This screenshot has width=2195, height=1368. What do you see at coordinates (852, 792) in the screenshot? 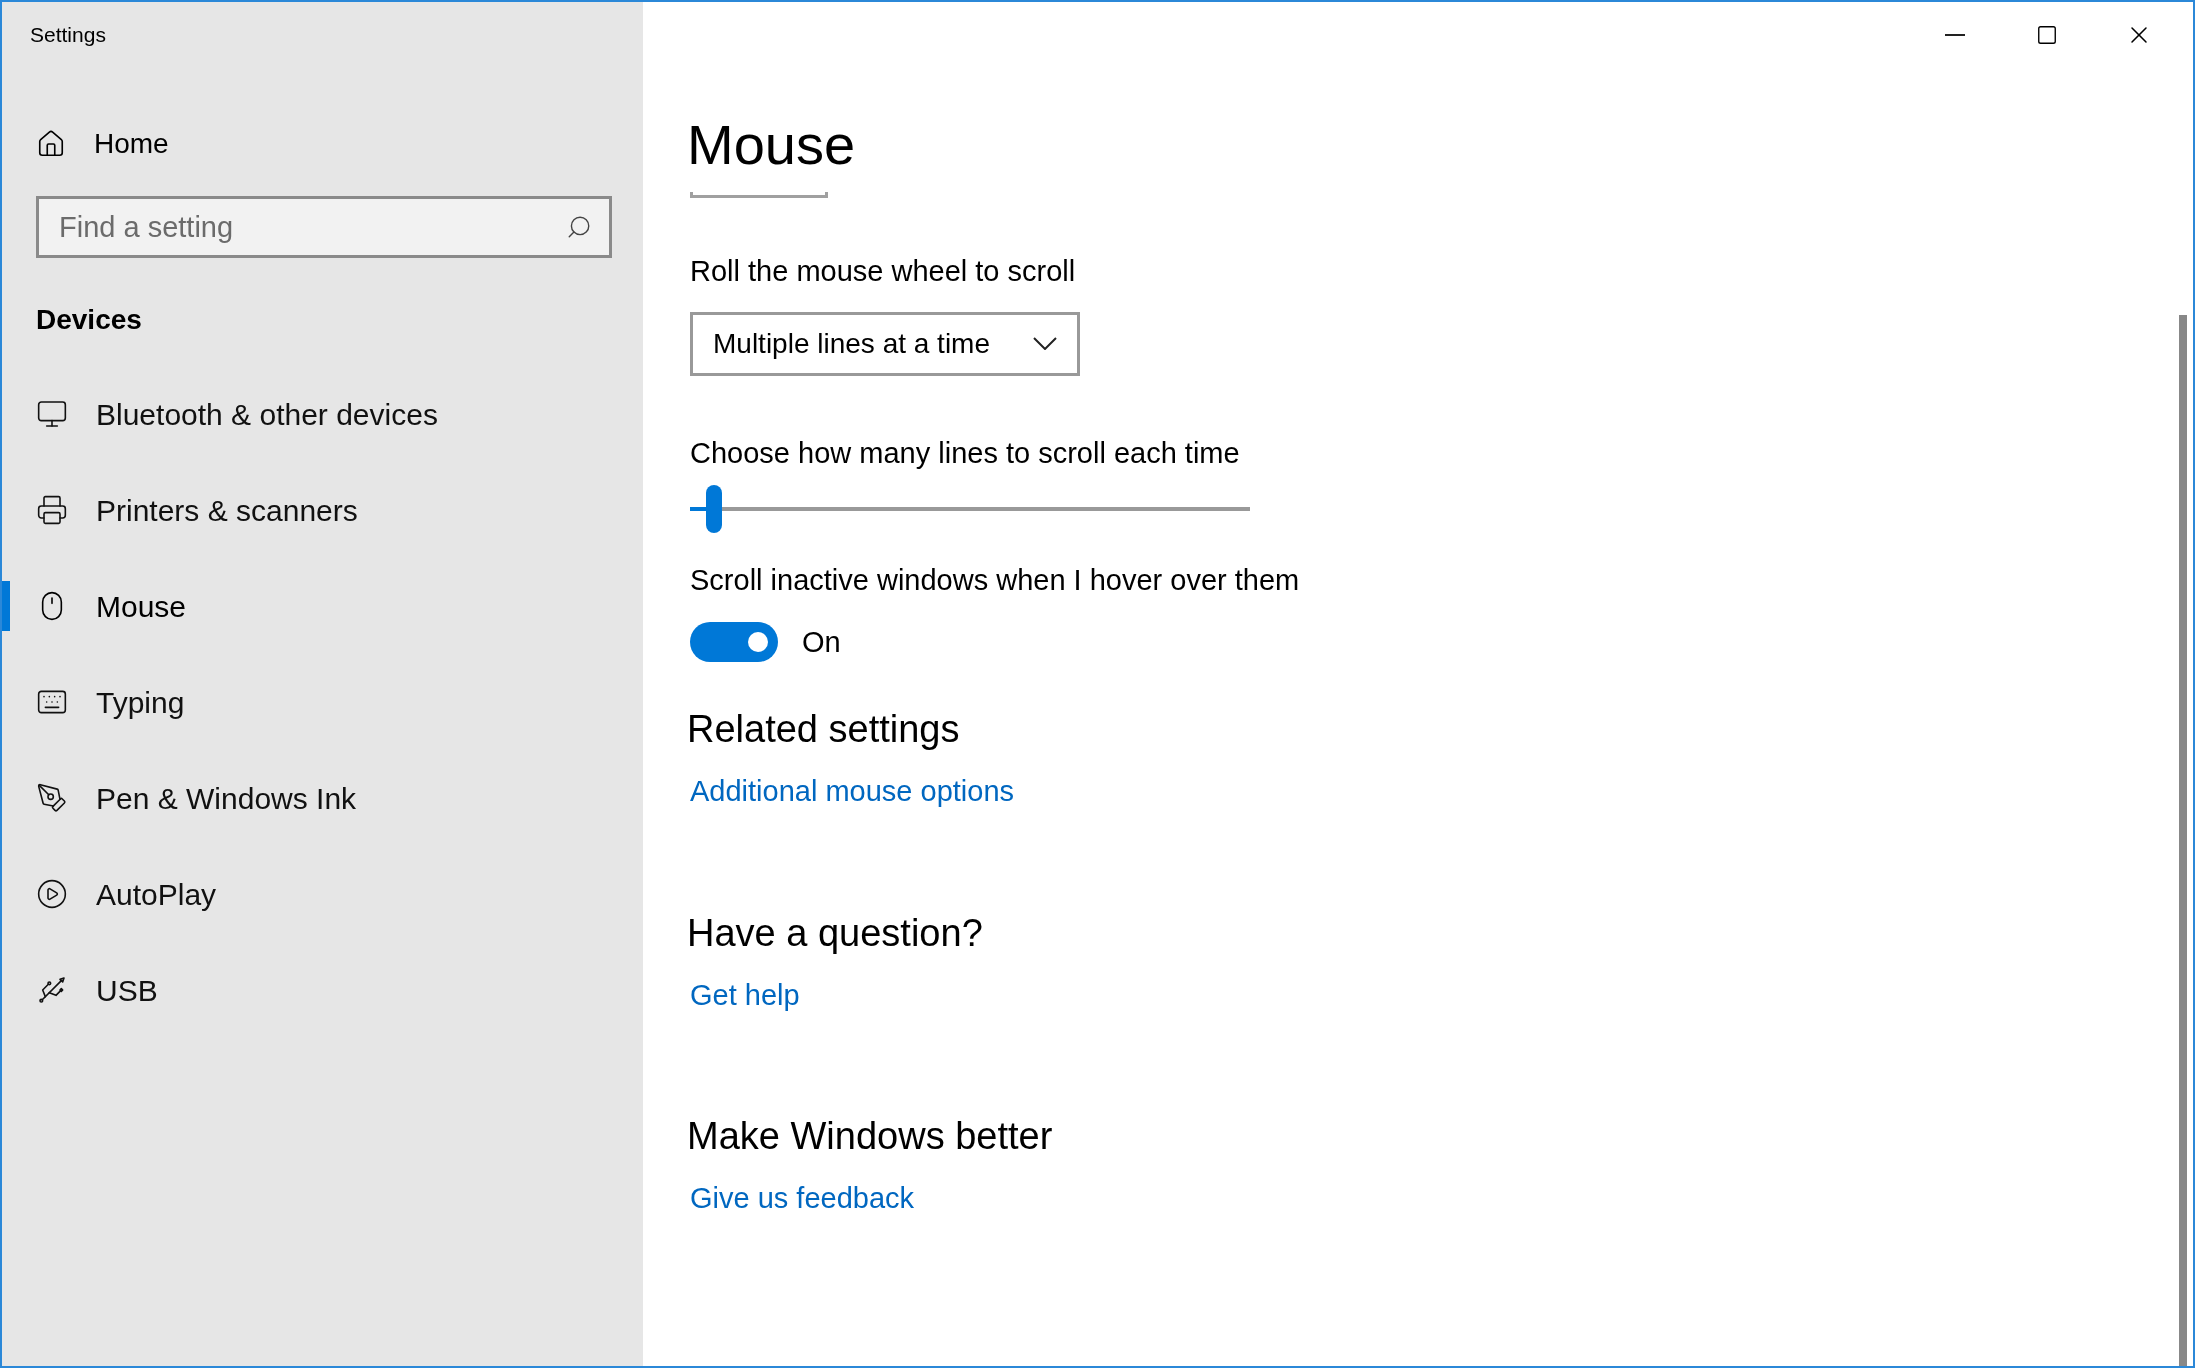
I see `link: Additional mouse options` at bounding box center [852, 792].